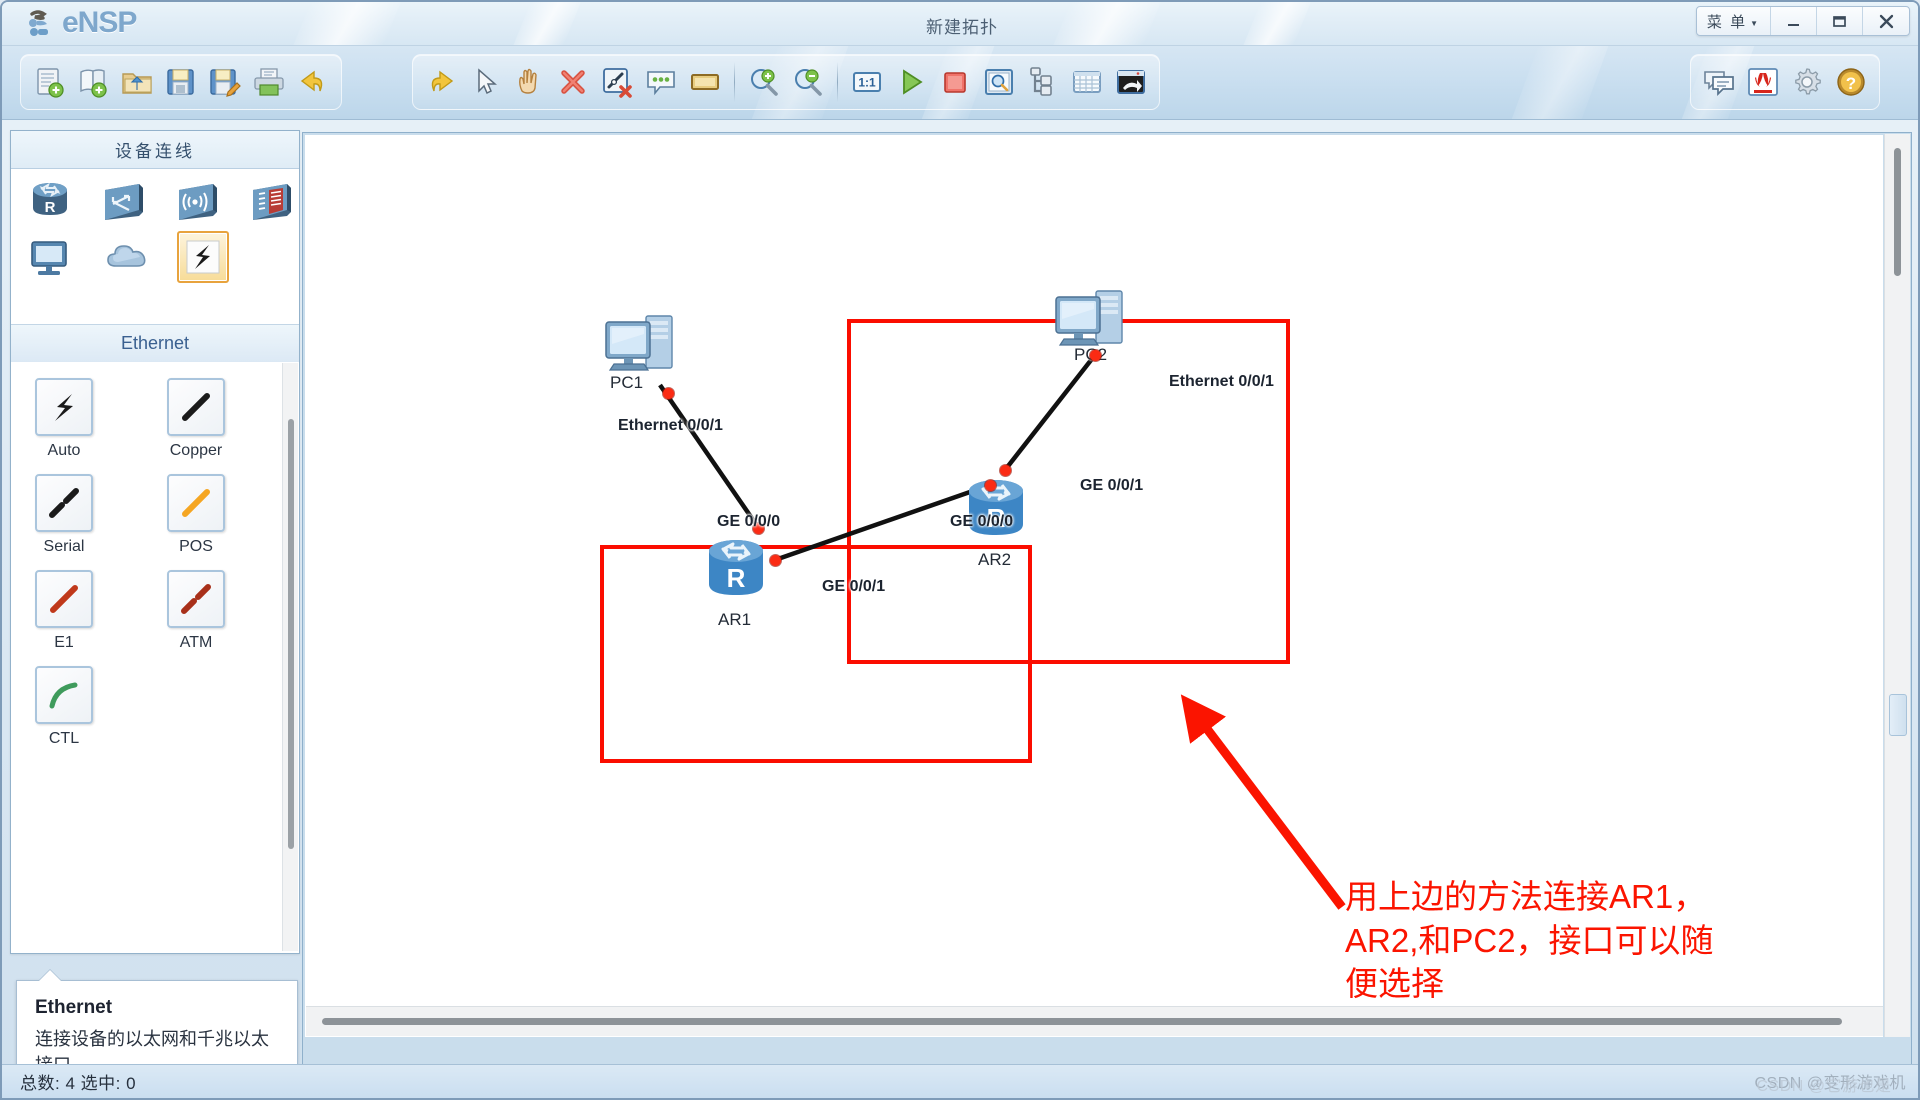 The height and width of the screenshot is (1100, 1920). I want to click on node-pc2: PC2, so click(1095, 330).